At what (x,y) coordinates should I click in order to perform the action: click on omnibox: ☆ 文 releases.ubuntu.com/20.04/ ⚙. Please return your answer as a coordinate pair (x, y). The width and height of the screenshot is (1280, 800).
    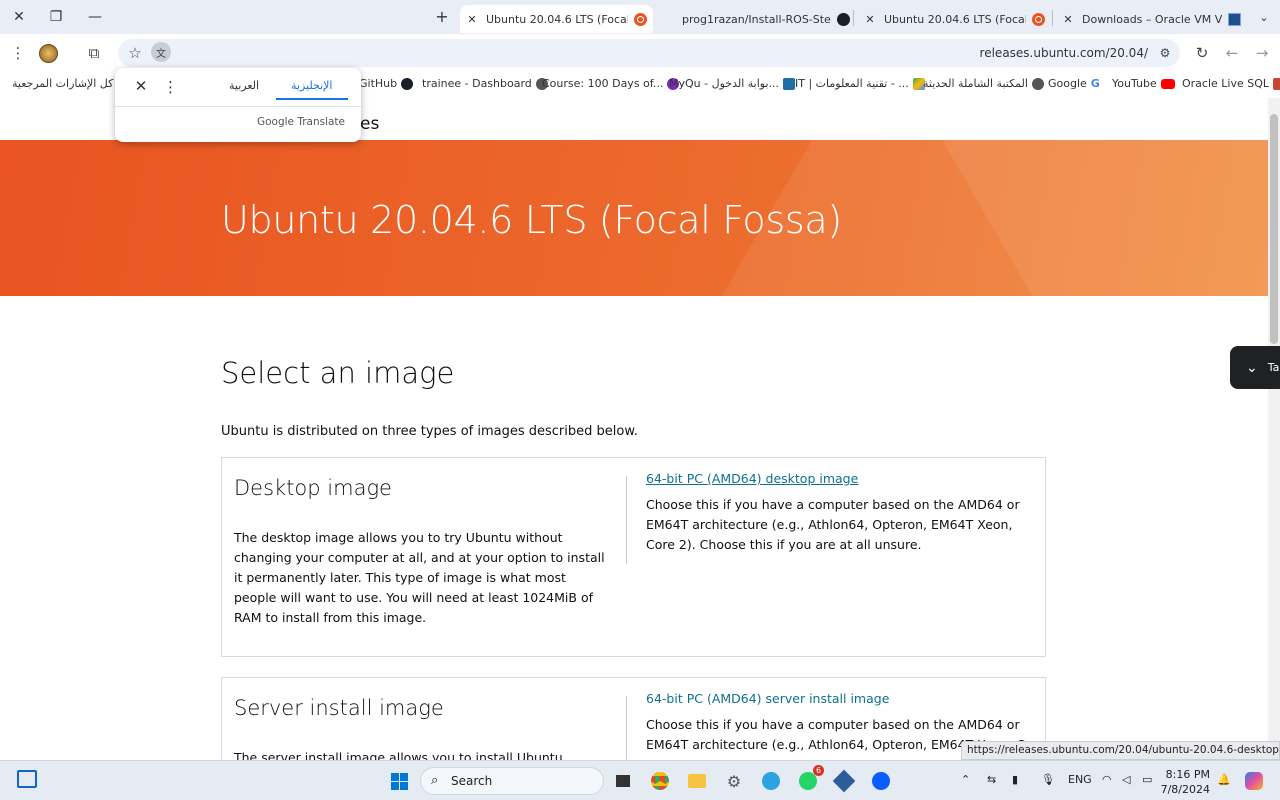
    Looking at the image, I should click on (649, 53).